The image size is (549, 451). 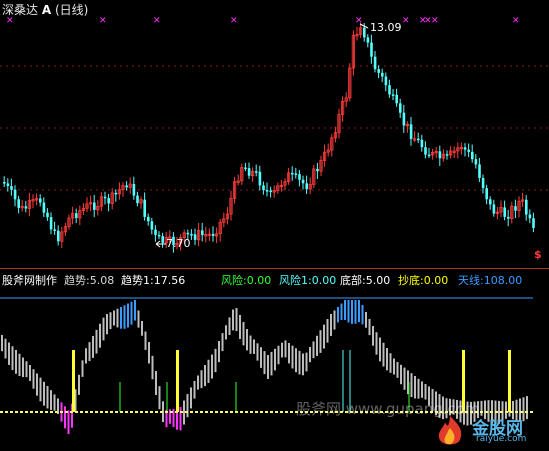 I want to click on fire-logo-icon, so click(x=450, y=430).